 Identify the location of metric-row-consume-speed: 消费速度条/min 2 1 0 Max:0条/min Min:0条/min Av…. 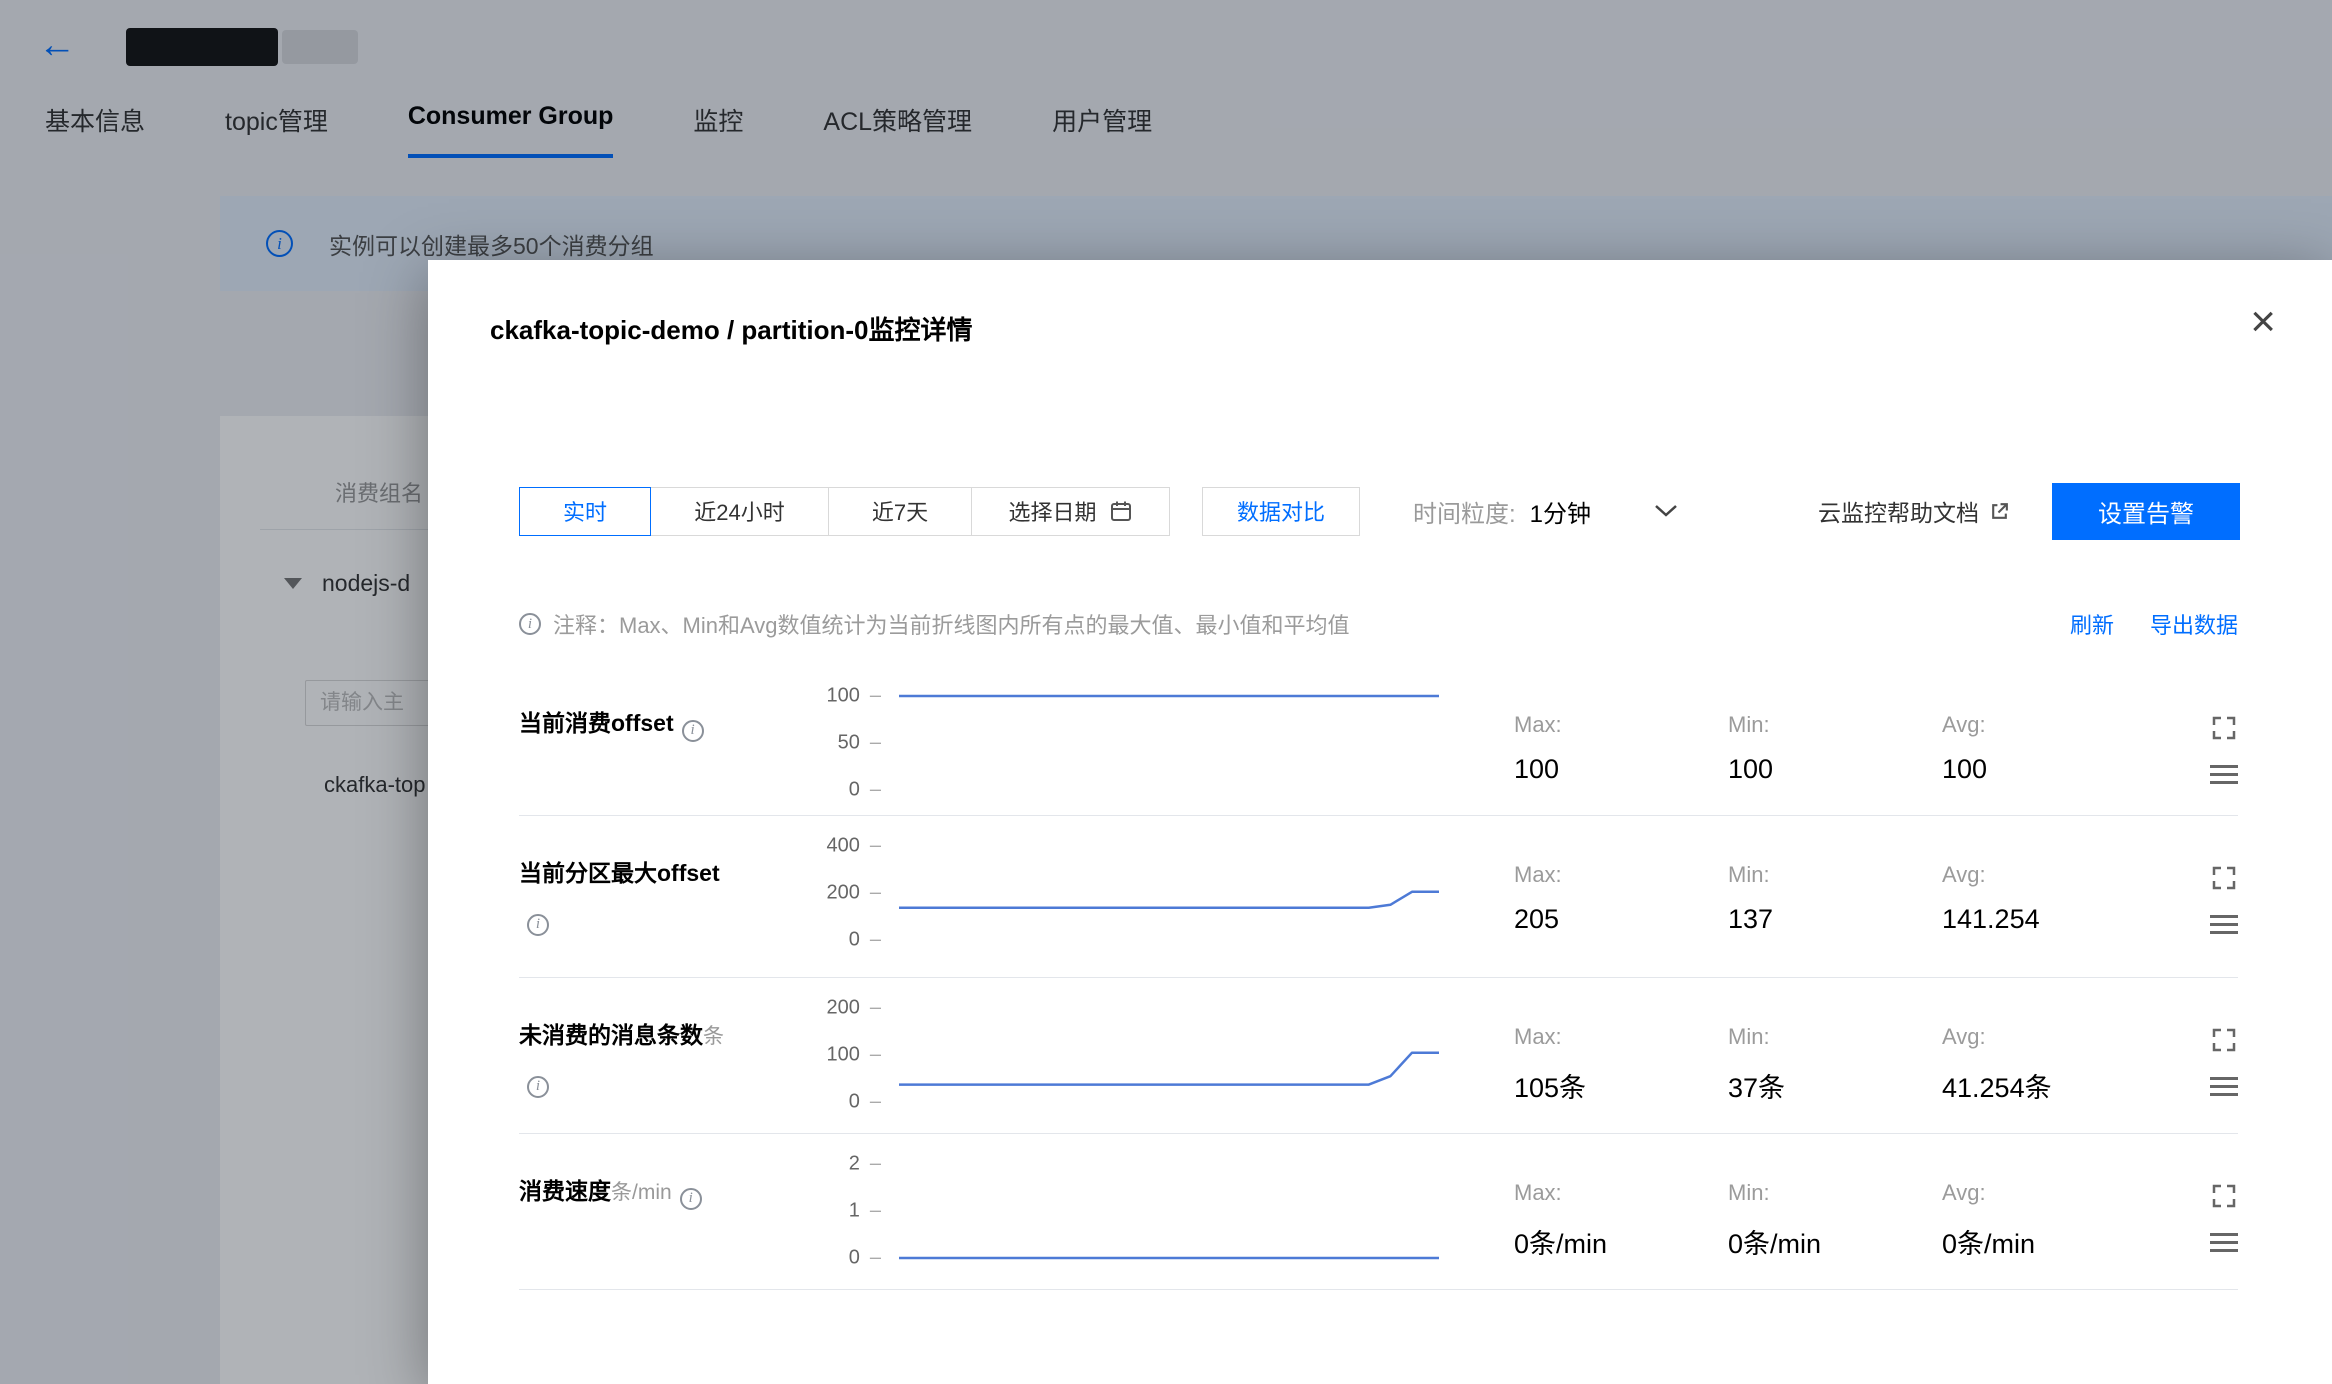
(1378, 1212).